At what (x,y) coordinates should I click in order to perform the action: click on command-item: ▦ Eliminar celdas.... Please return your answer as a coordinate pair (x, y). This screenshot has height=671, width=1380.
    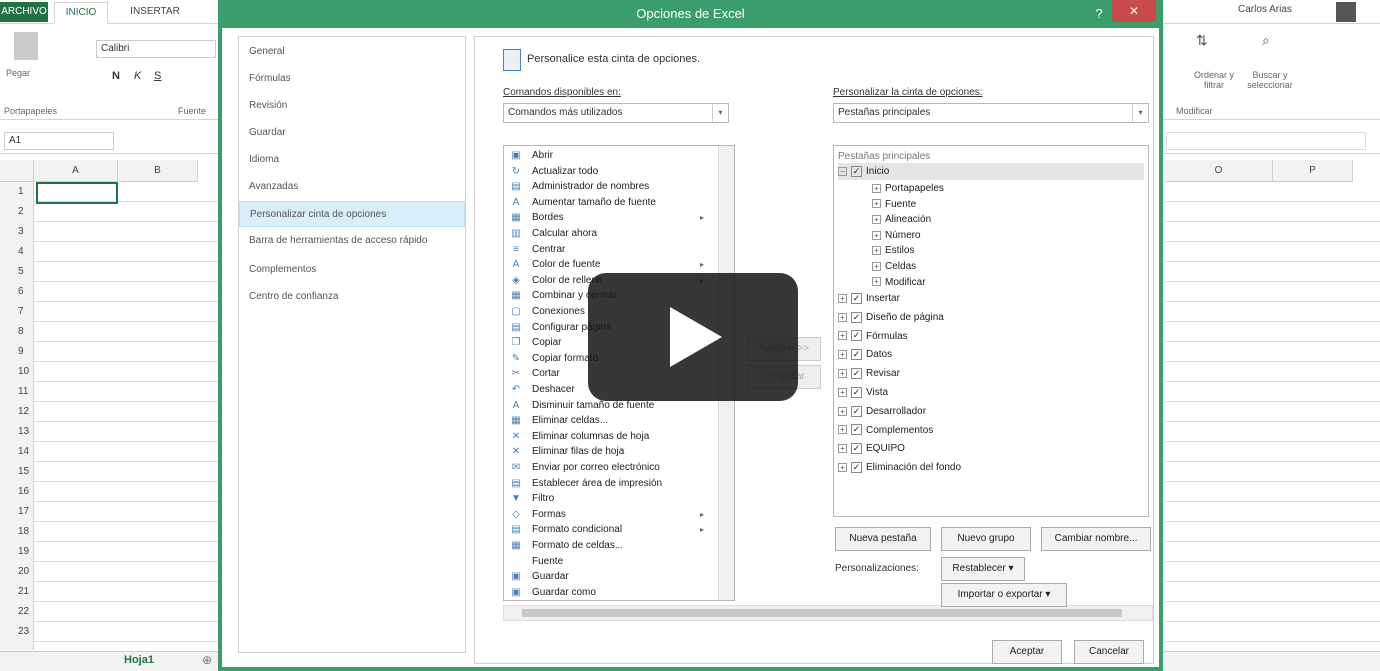
    Looking at the image, I should click on (609, 421).